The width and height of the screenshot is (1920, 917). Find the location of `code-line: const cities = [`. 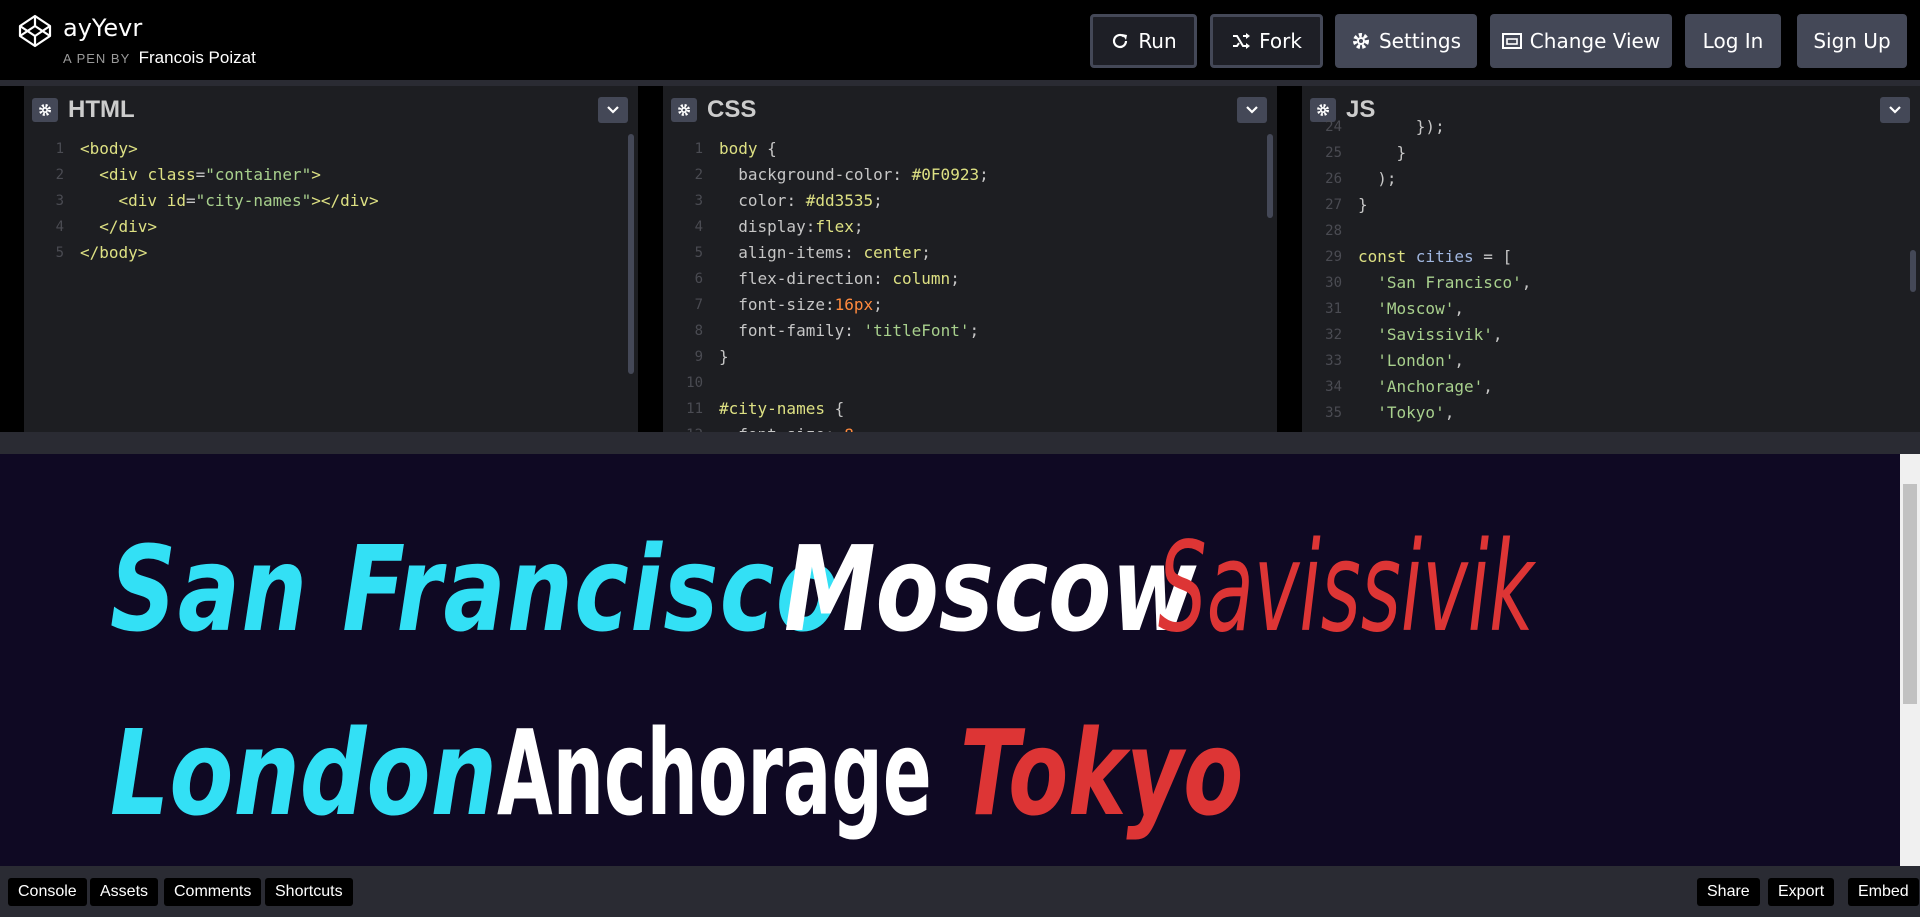

code-line: const cities = [ is located at coordinates (1444, 257).